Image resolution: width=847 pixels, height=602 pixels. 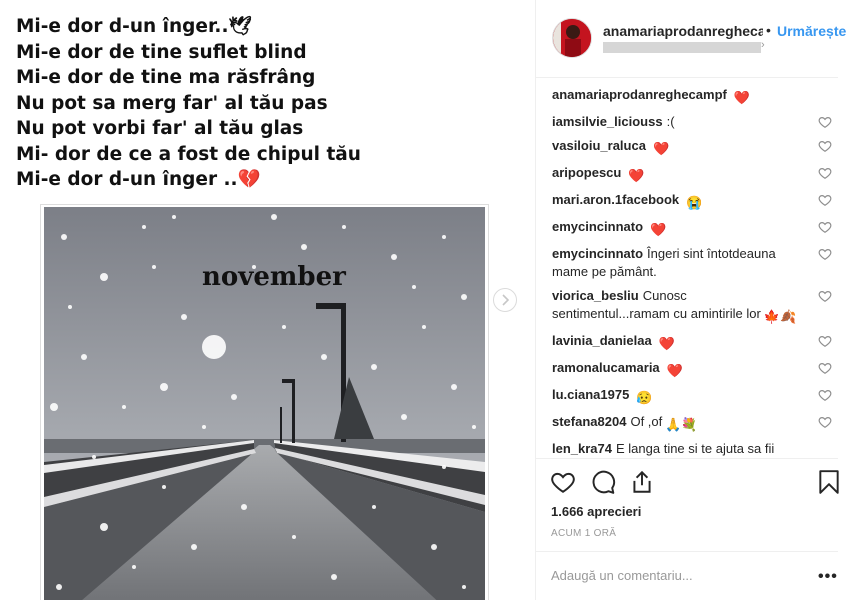 What do you see at coordinates (692, 228) in the screenshot?
I see `comment-item: emycincinnato ❤️` at bounding box center [692, 228].